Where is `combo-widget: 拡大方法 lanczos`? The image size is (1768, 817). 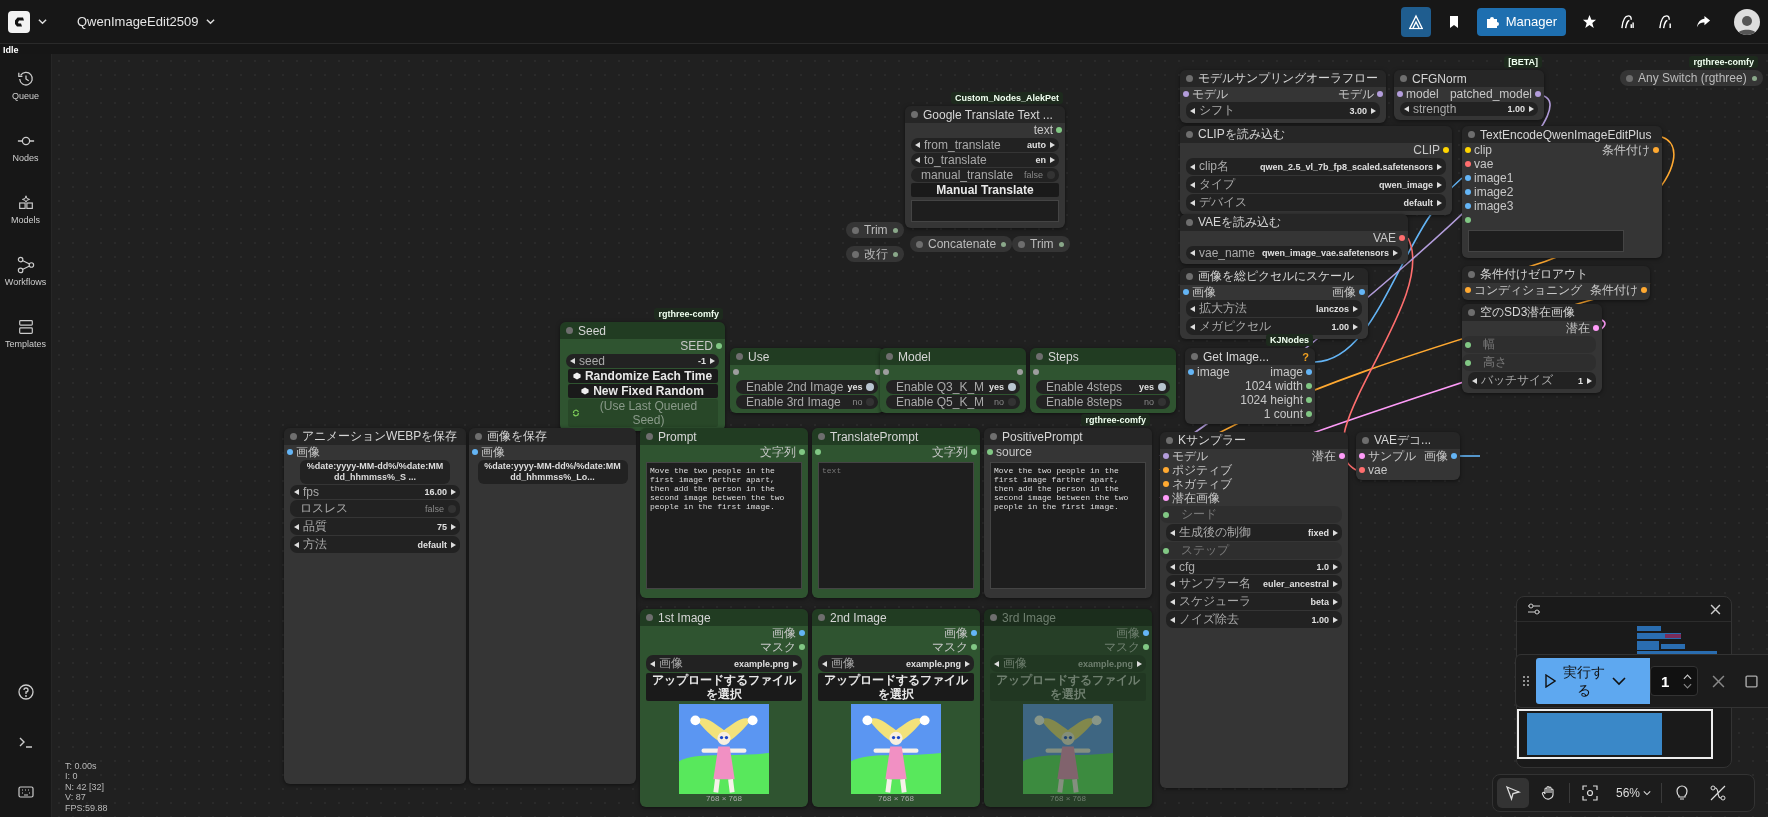 combo-widget: 拡大方法 lanczos is located at coordinates (1274, 308).